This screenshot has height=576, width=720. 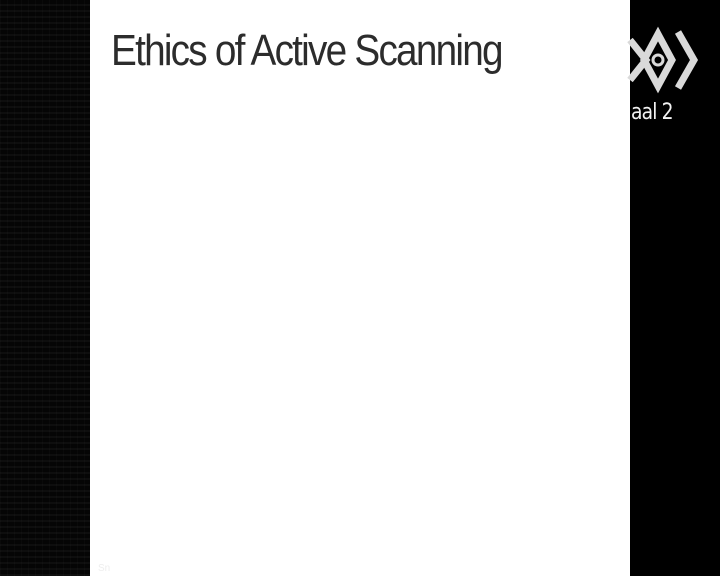 What do you see at coordinates (104, 568) in the screenshot?
I see `slide-footer: Sn` at bounding box center [104, 568].